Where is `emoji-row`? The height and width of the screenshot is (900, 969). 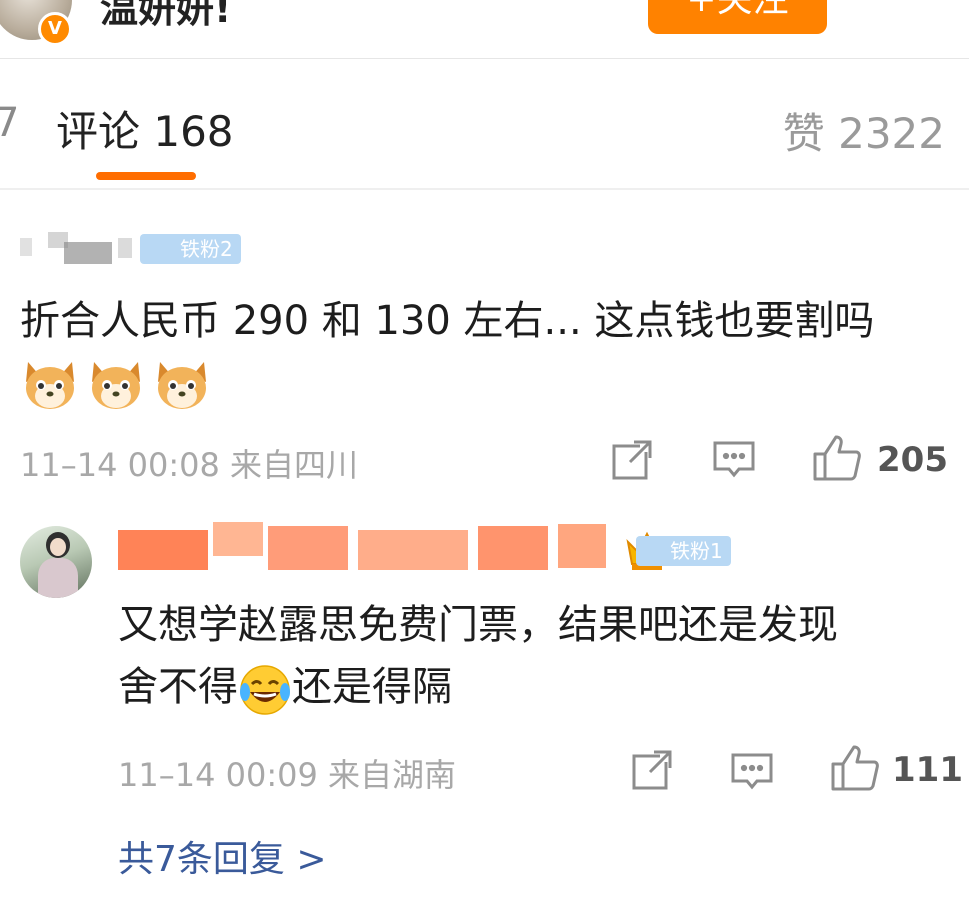 emoji-row is located at coordinates (122, 386).